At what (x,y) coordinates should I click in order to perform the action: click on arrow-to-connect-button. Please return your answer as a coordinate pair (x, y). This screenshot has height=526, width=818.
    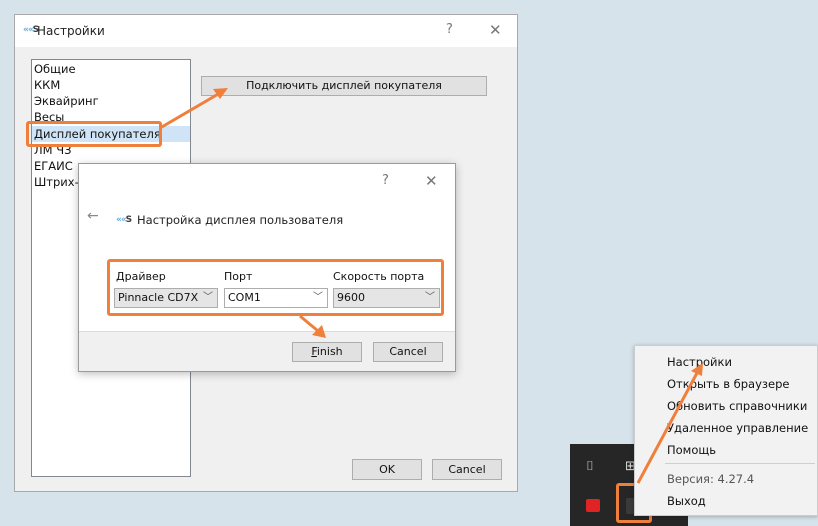
    Looking at the image, I should click on (190, 110).